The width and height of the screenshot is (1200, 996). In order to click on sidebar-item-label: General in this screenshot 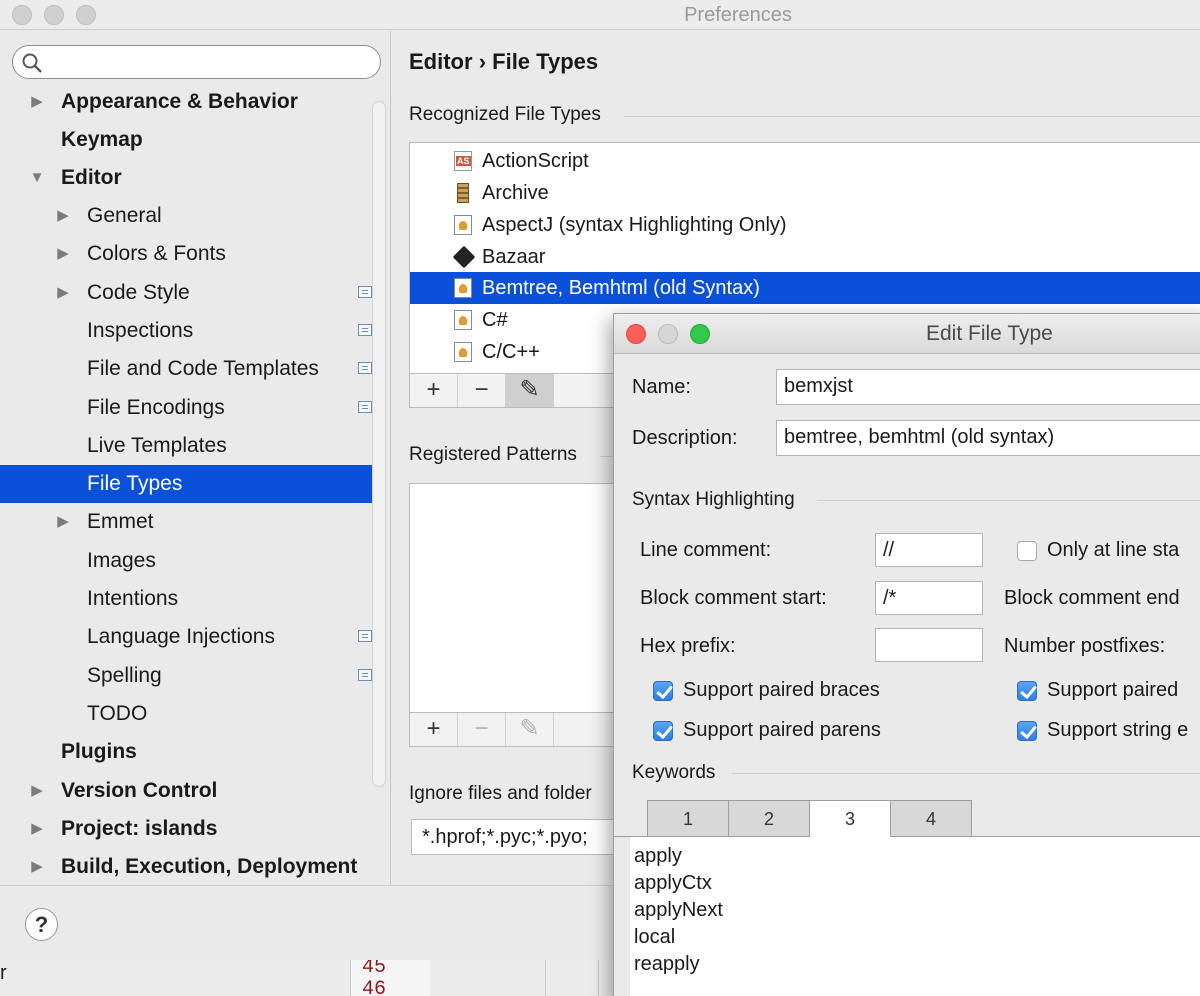, I will do `click(124, 215)`.